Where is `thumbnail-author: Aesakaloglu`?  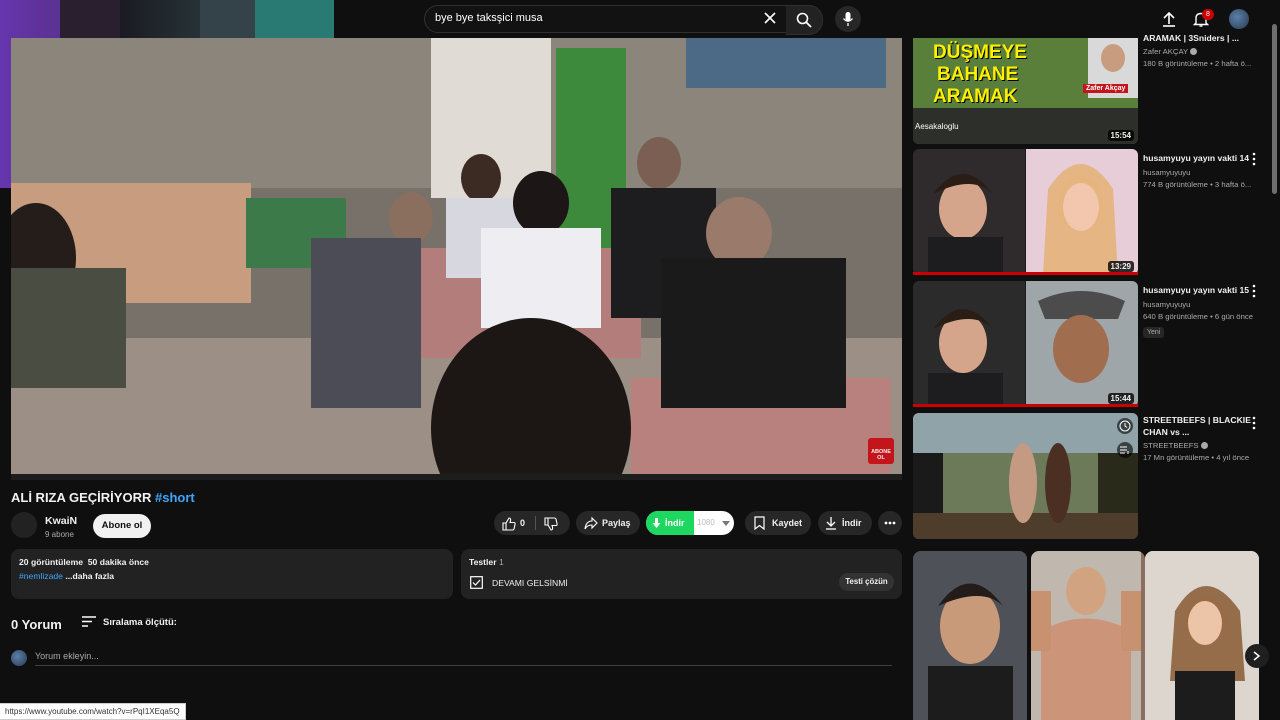 thumbnail-author: Aesakaloglu is located at coordinates (937, 126).